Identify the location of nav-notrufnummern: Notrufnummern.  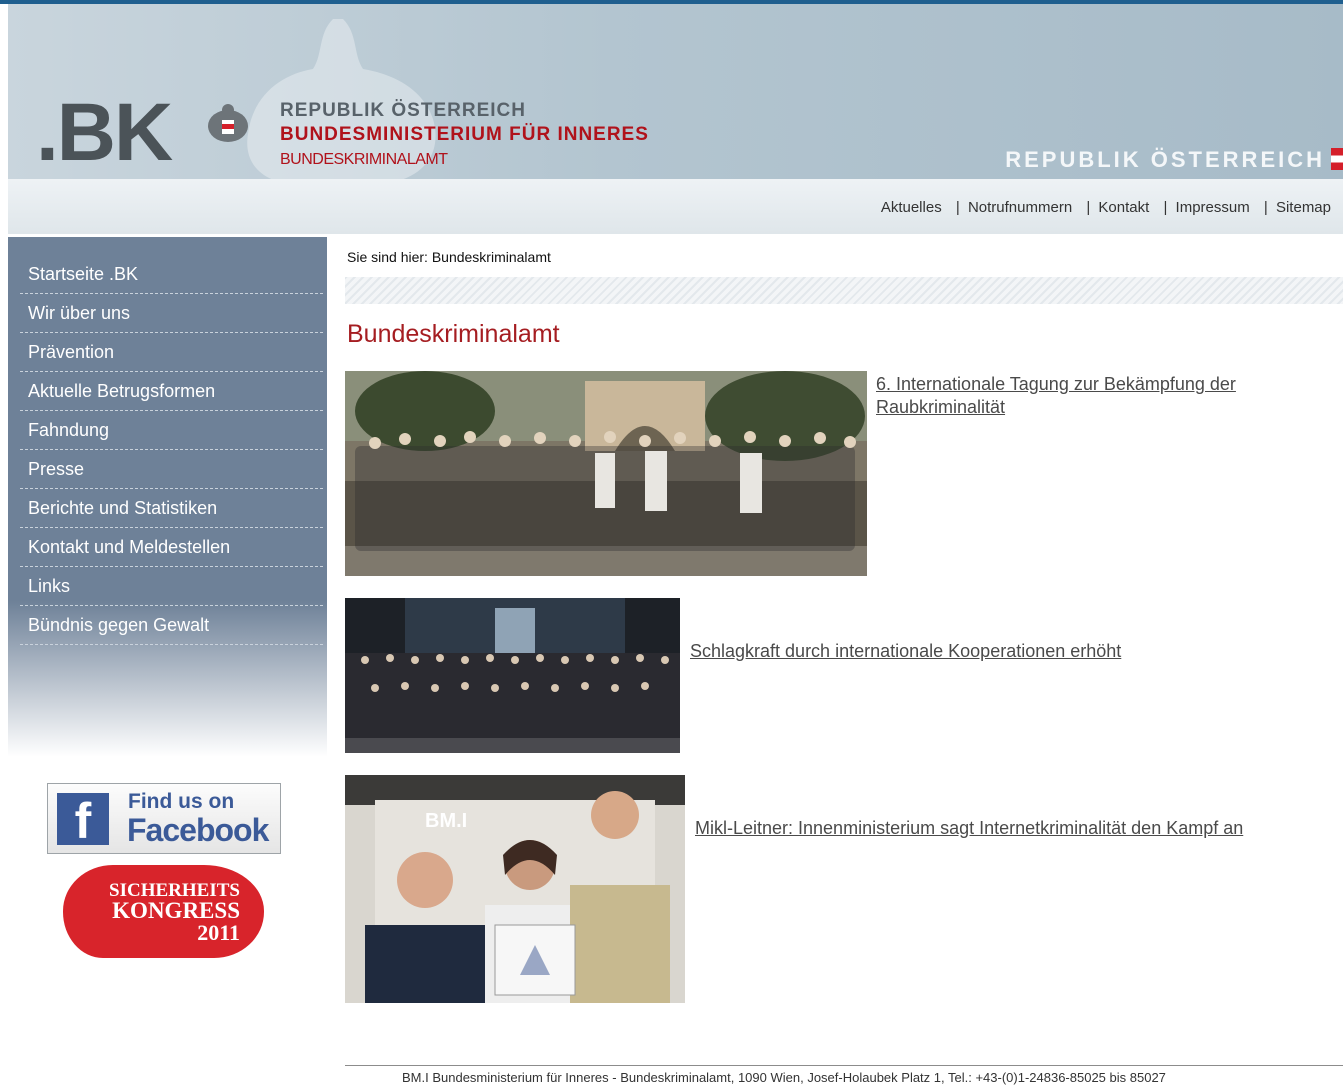
(1020, 207).